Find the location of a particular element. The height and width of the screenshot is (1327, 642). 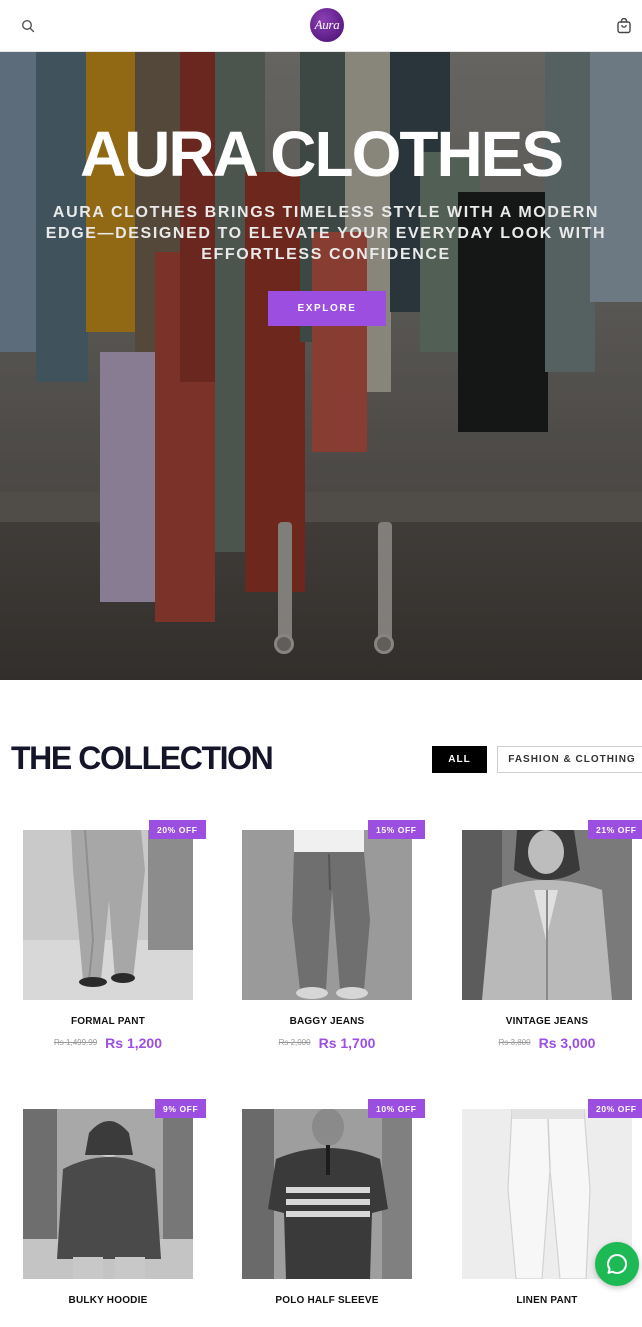

baggy-jeans-photo is located at coordinates (327, 915).